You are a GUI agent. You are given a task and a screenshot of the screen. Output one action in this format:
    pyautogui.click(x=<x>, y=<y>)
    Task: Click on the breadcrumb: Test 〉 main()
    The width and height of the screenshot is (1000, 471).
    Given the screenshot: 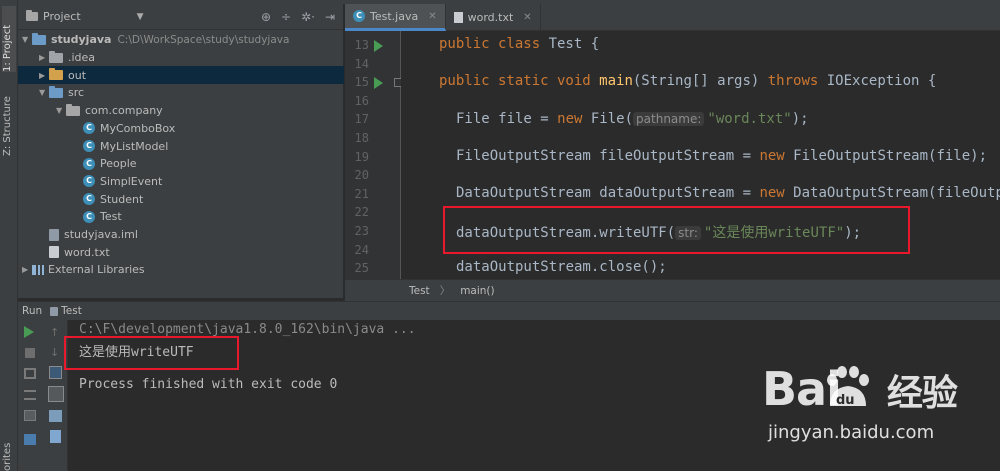 What is the action you would take?
    pyautogui.click(x=672, y=290)
    